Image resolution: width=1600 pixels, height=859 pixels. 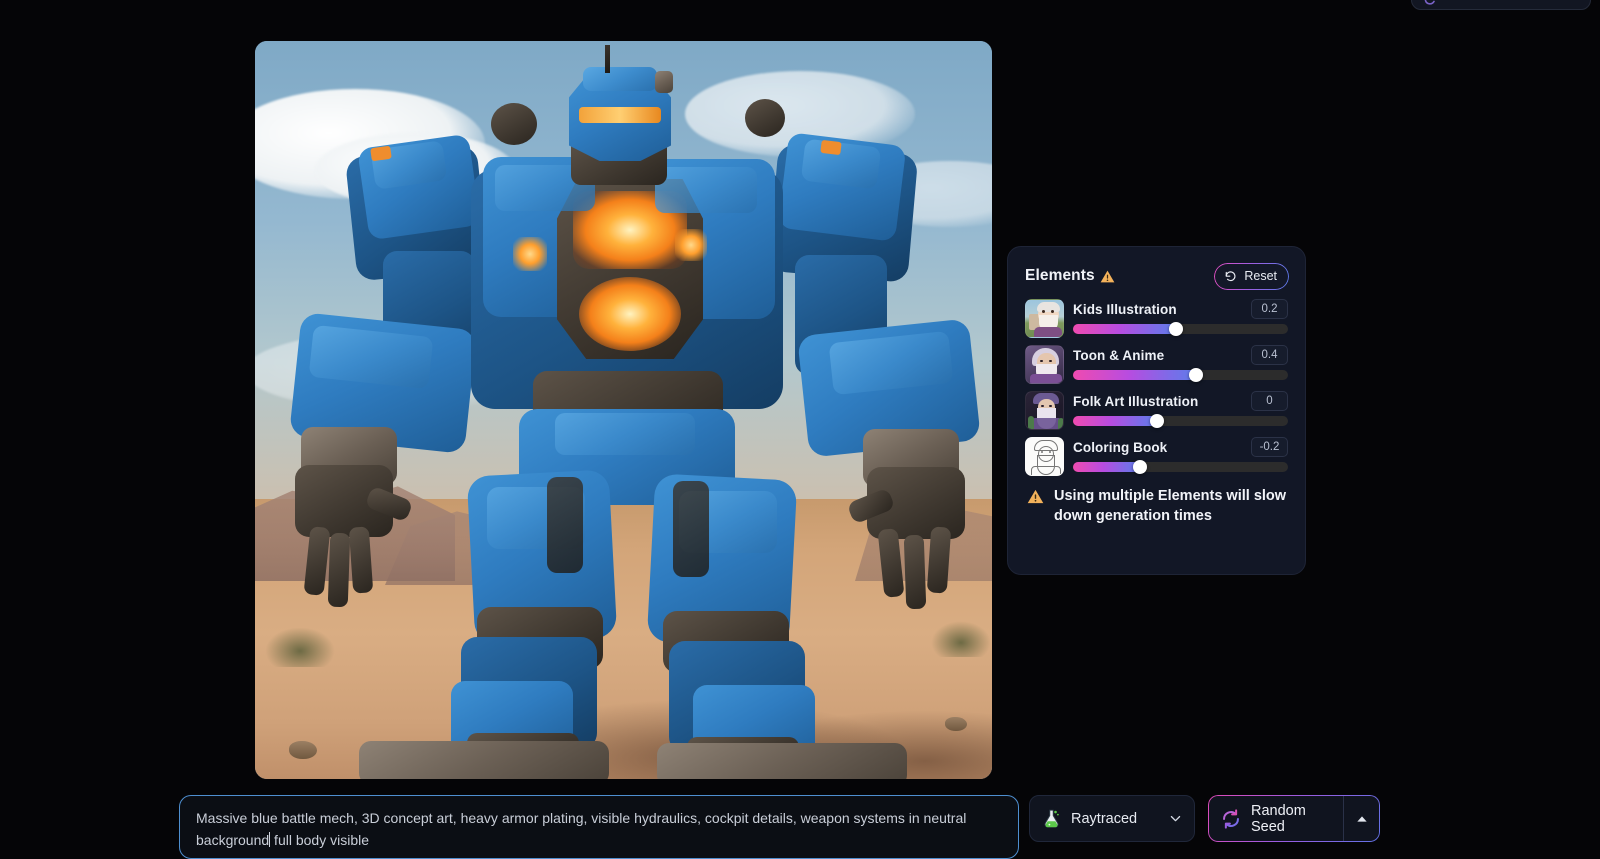 I want to click on refresh-icon, so click(x=1430, y=3).